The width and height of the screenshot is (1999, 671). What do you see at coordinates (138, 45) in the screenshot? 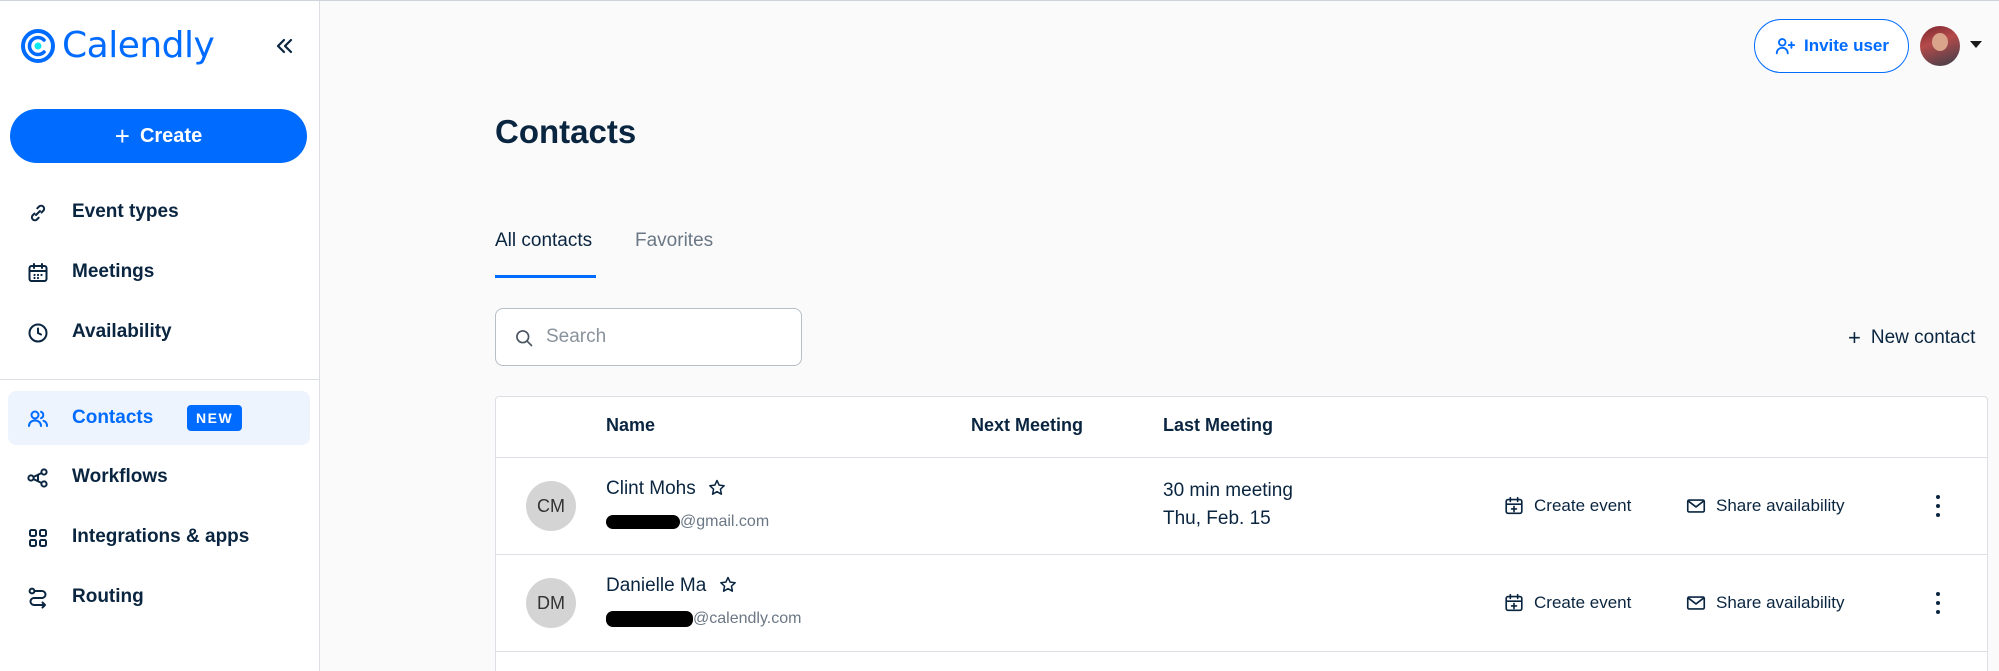
I see `logo-text: Calendly` at bounding box center [138, 45].